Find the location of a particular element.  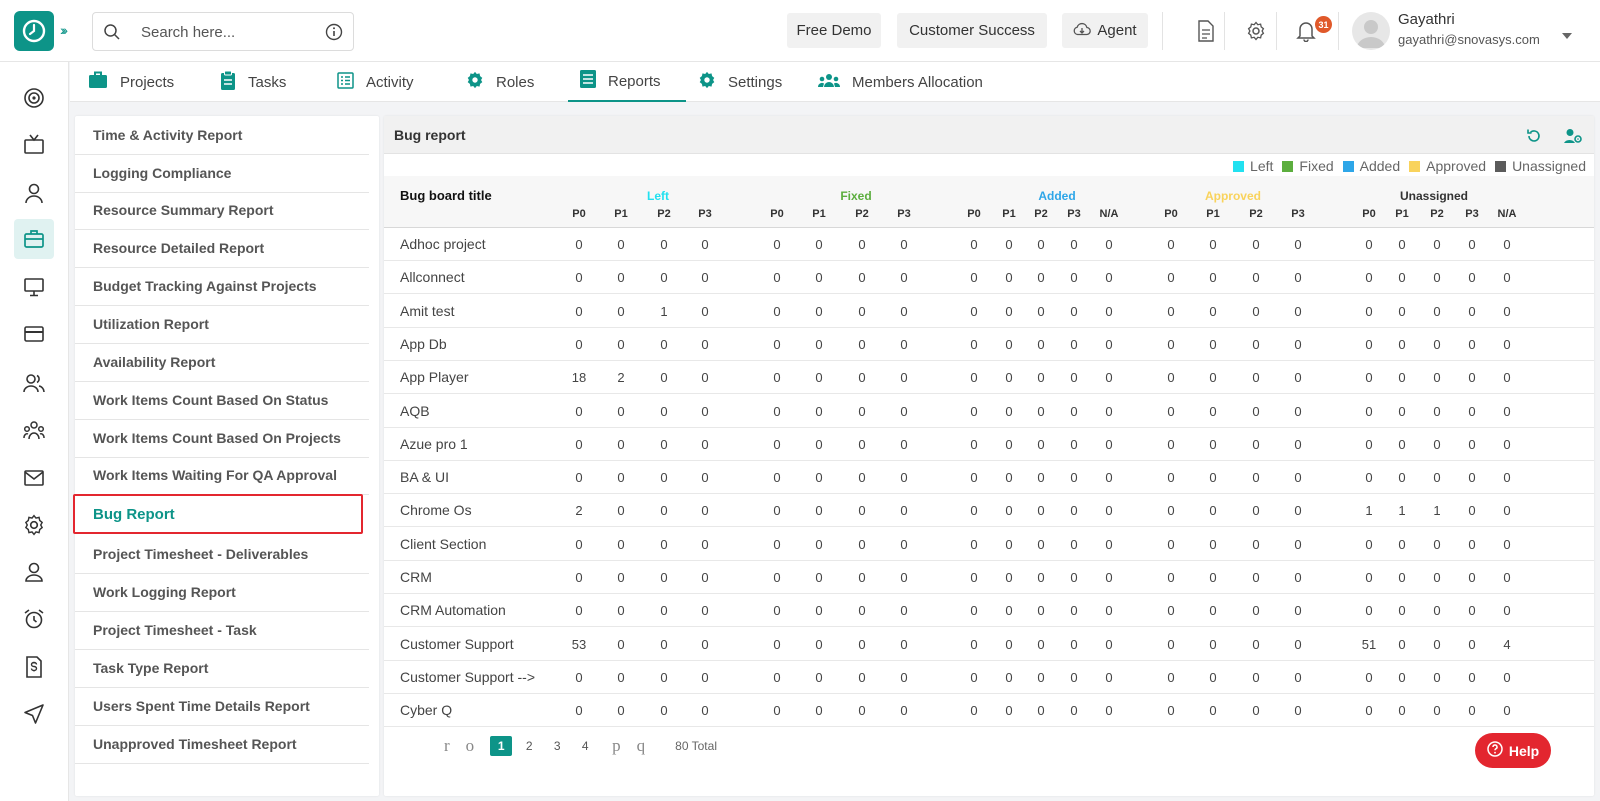

page-number-button: 4 is located at coordinates (585, 746).